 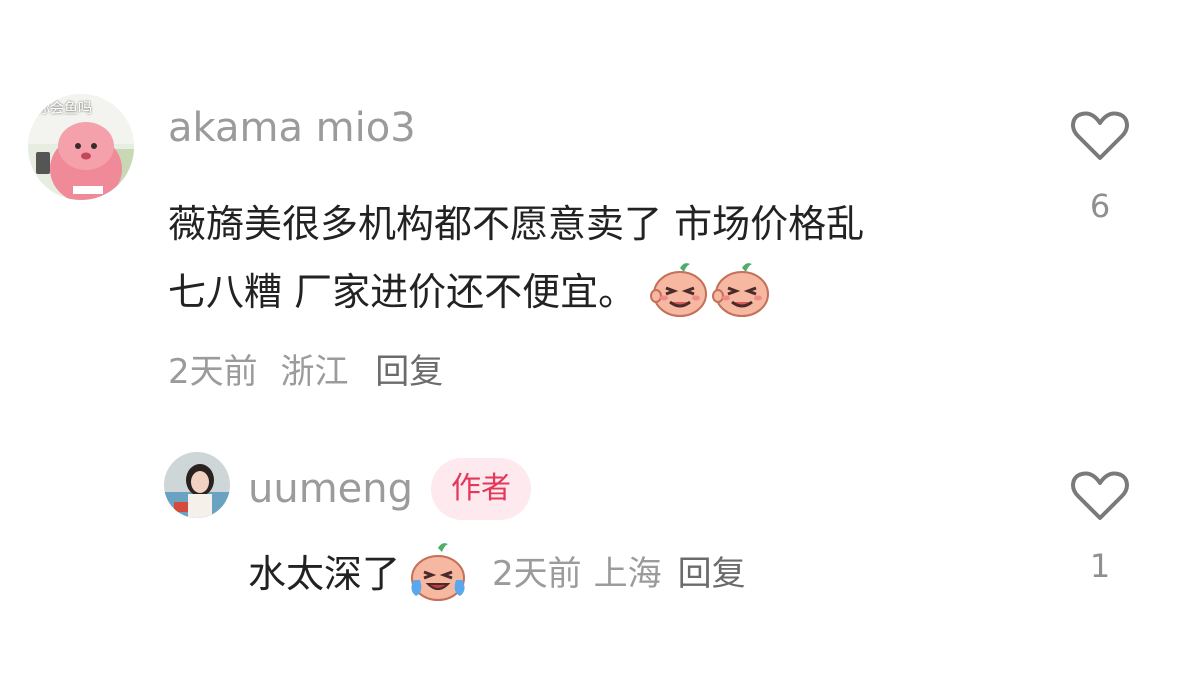 I want to click on reply-author-avatar, so click(x=197, y=485).